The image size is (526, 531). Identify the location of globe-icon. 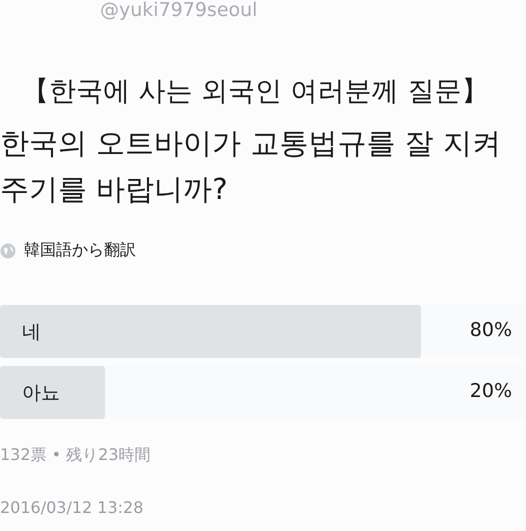
(8, 250).